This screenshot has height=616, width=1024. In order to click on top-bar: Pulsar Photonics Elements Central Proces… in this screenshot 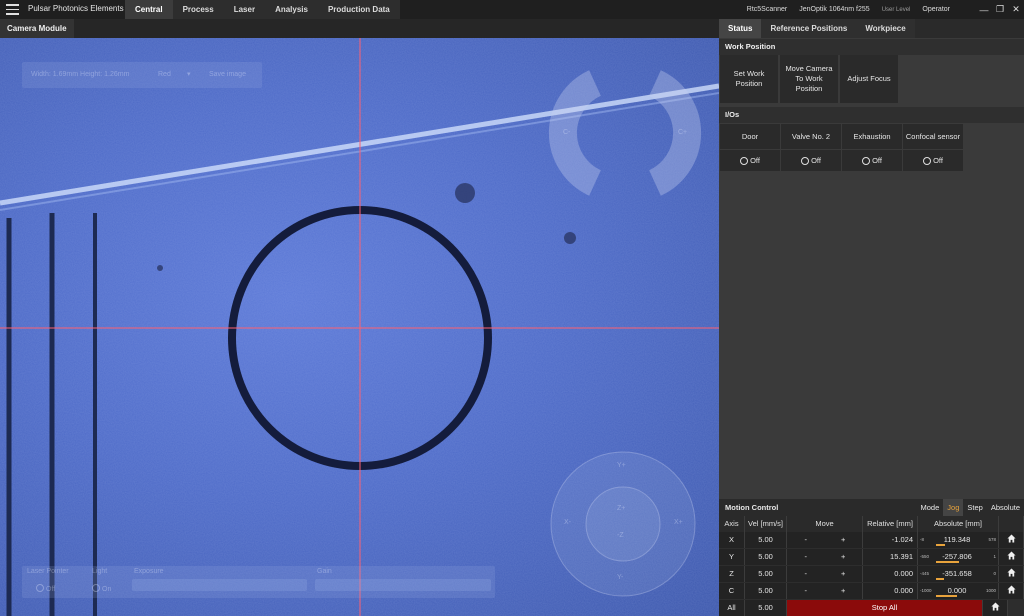, I will do `click(512, 9)`.